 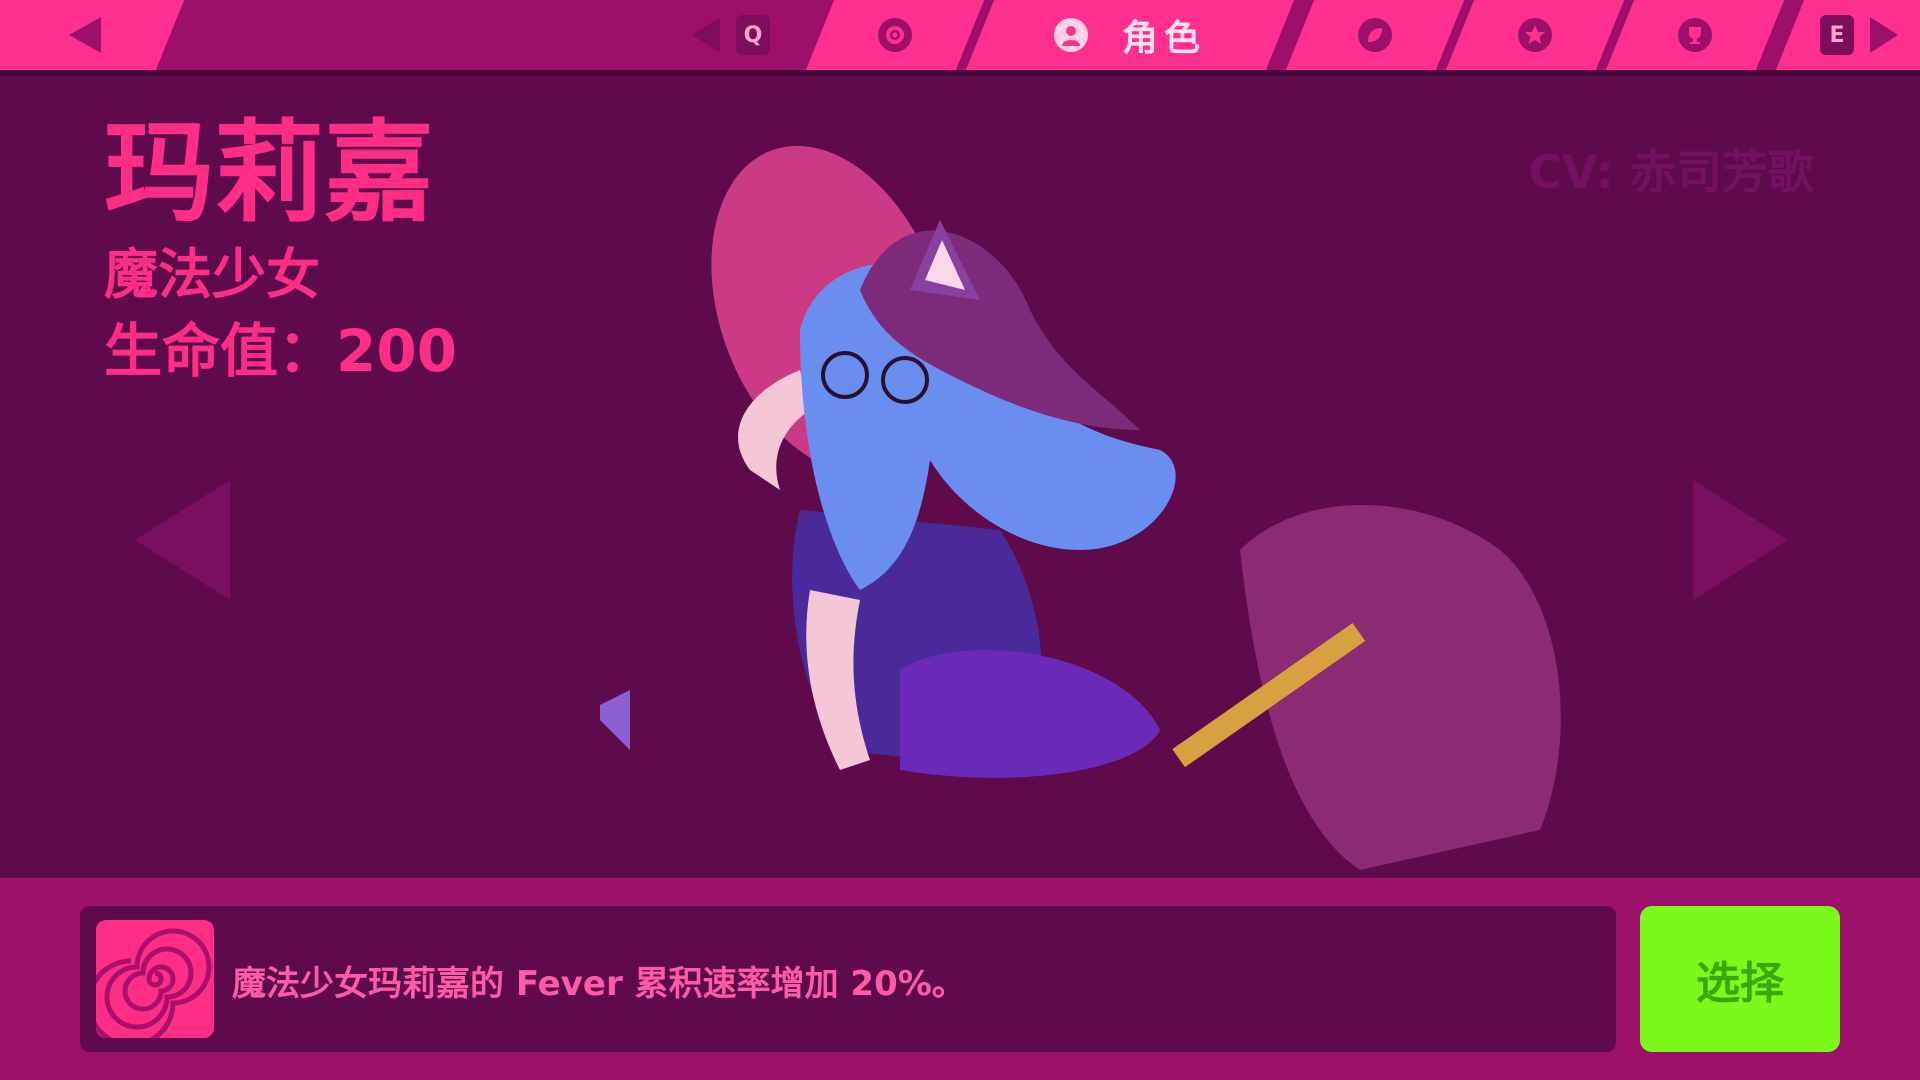 What do you see at coordinates (730, 35) in the screenshot?
I see `prev-tab-hint: Q` at bounding box center [730, 35].